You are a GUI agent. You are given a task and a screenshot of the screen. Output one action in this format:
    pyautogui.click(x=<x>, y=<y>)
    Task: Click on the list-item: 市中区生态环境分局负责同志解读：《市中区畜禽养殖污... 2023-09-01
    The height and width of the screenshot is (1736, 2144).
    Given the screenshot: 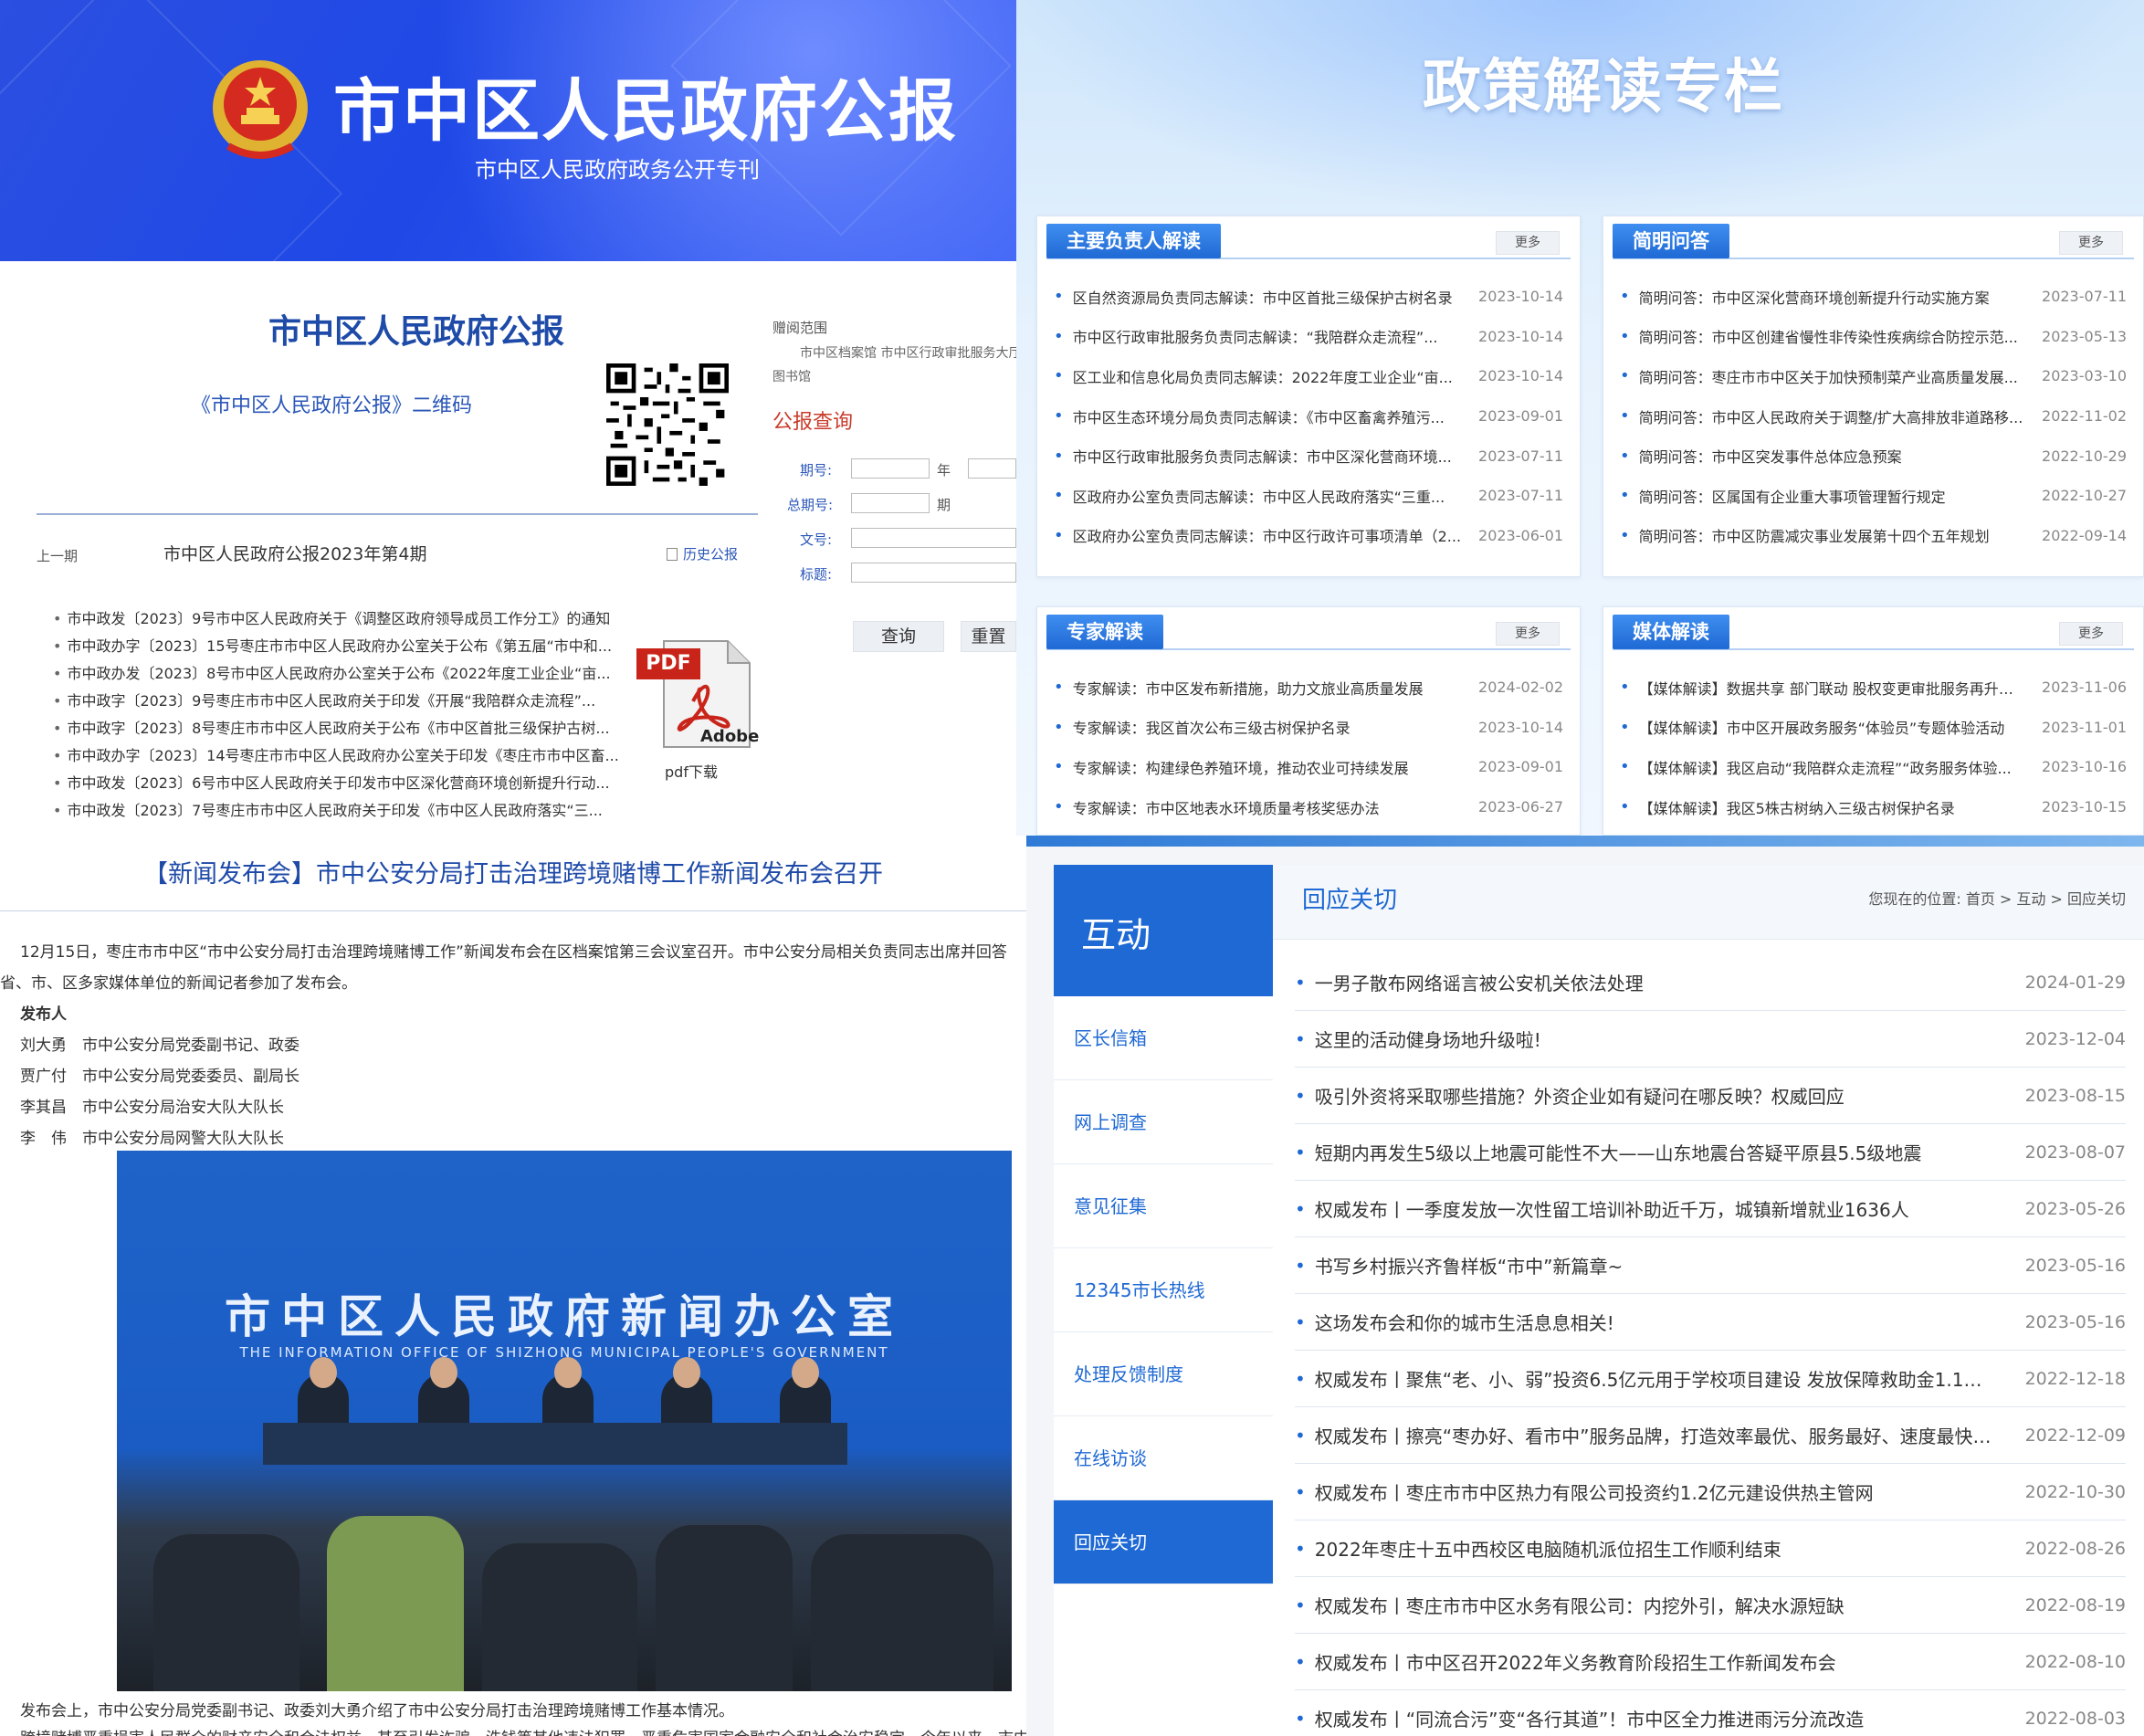 What is the action you would take?
    pyautogui.click(x=1308, y=416)
    